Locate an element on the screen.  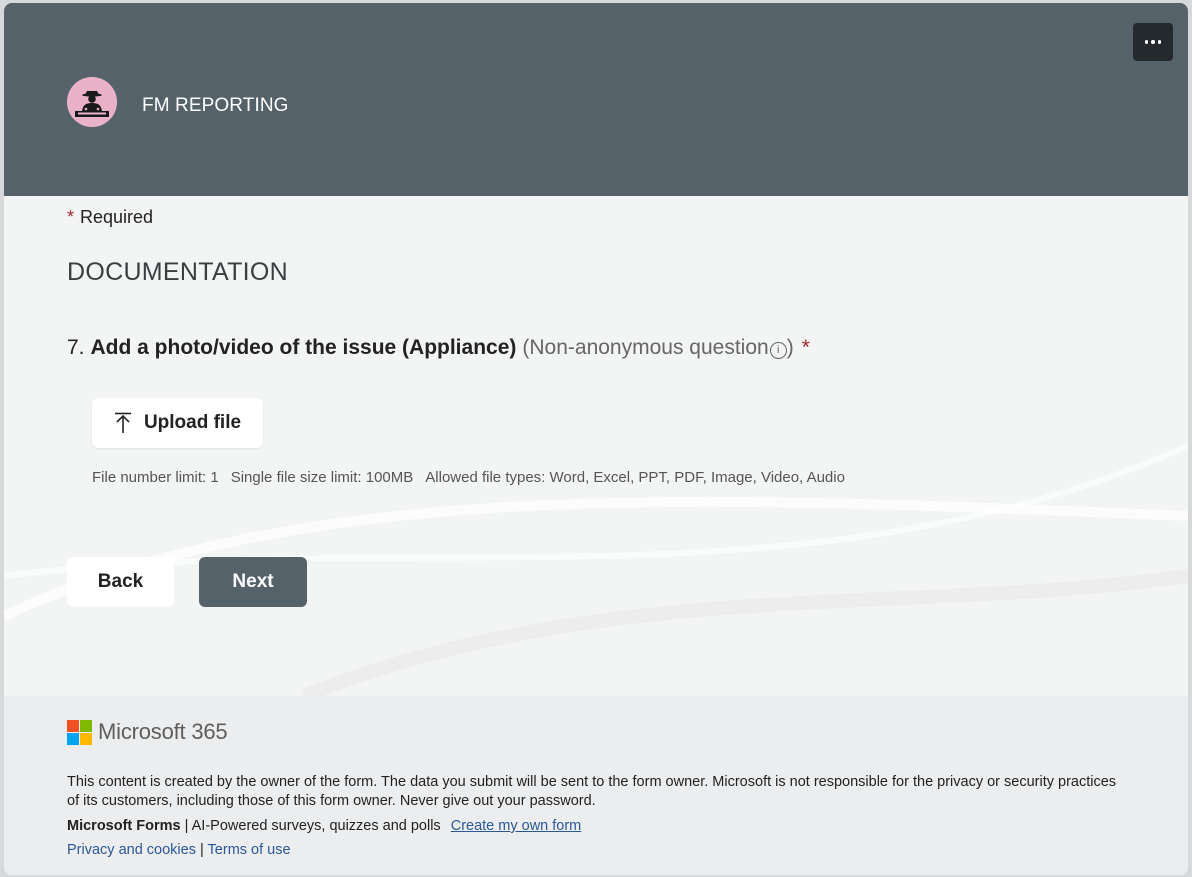
file-size-limit: Single file size limit: 100MB is located at coordinates (322, 477).